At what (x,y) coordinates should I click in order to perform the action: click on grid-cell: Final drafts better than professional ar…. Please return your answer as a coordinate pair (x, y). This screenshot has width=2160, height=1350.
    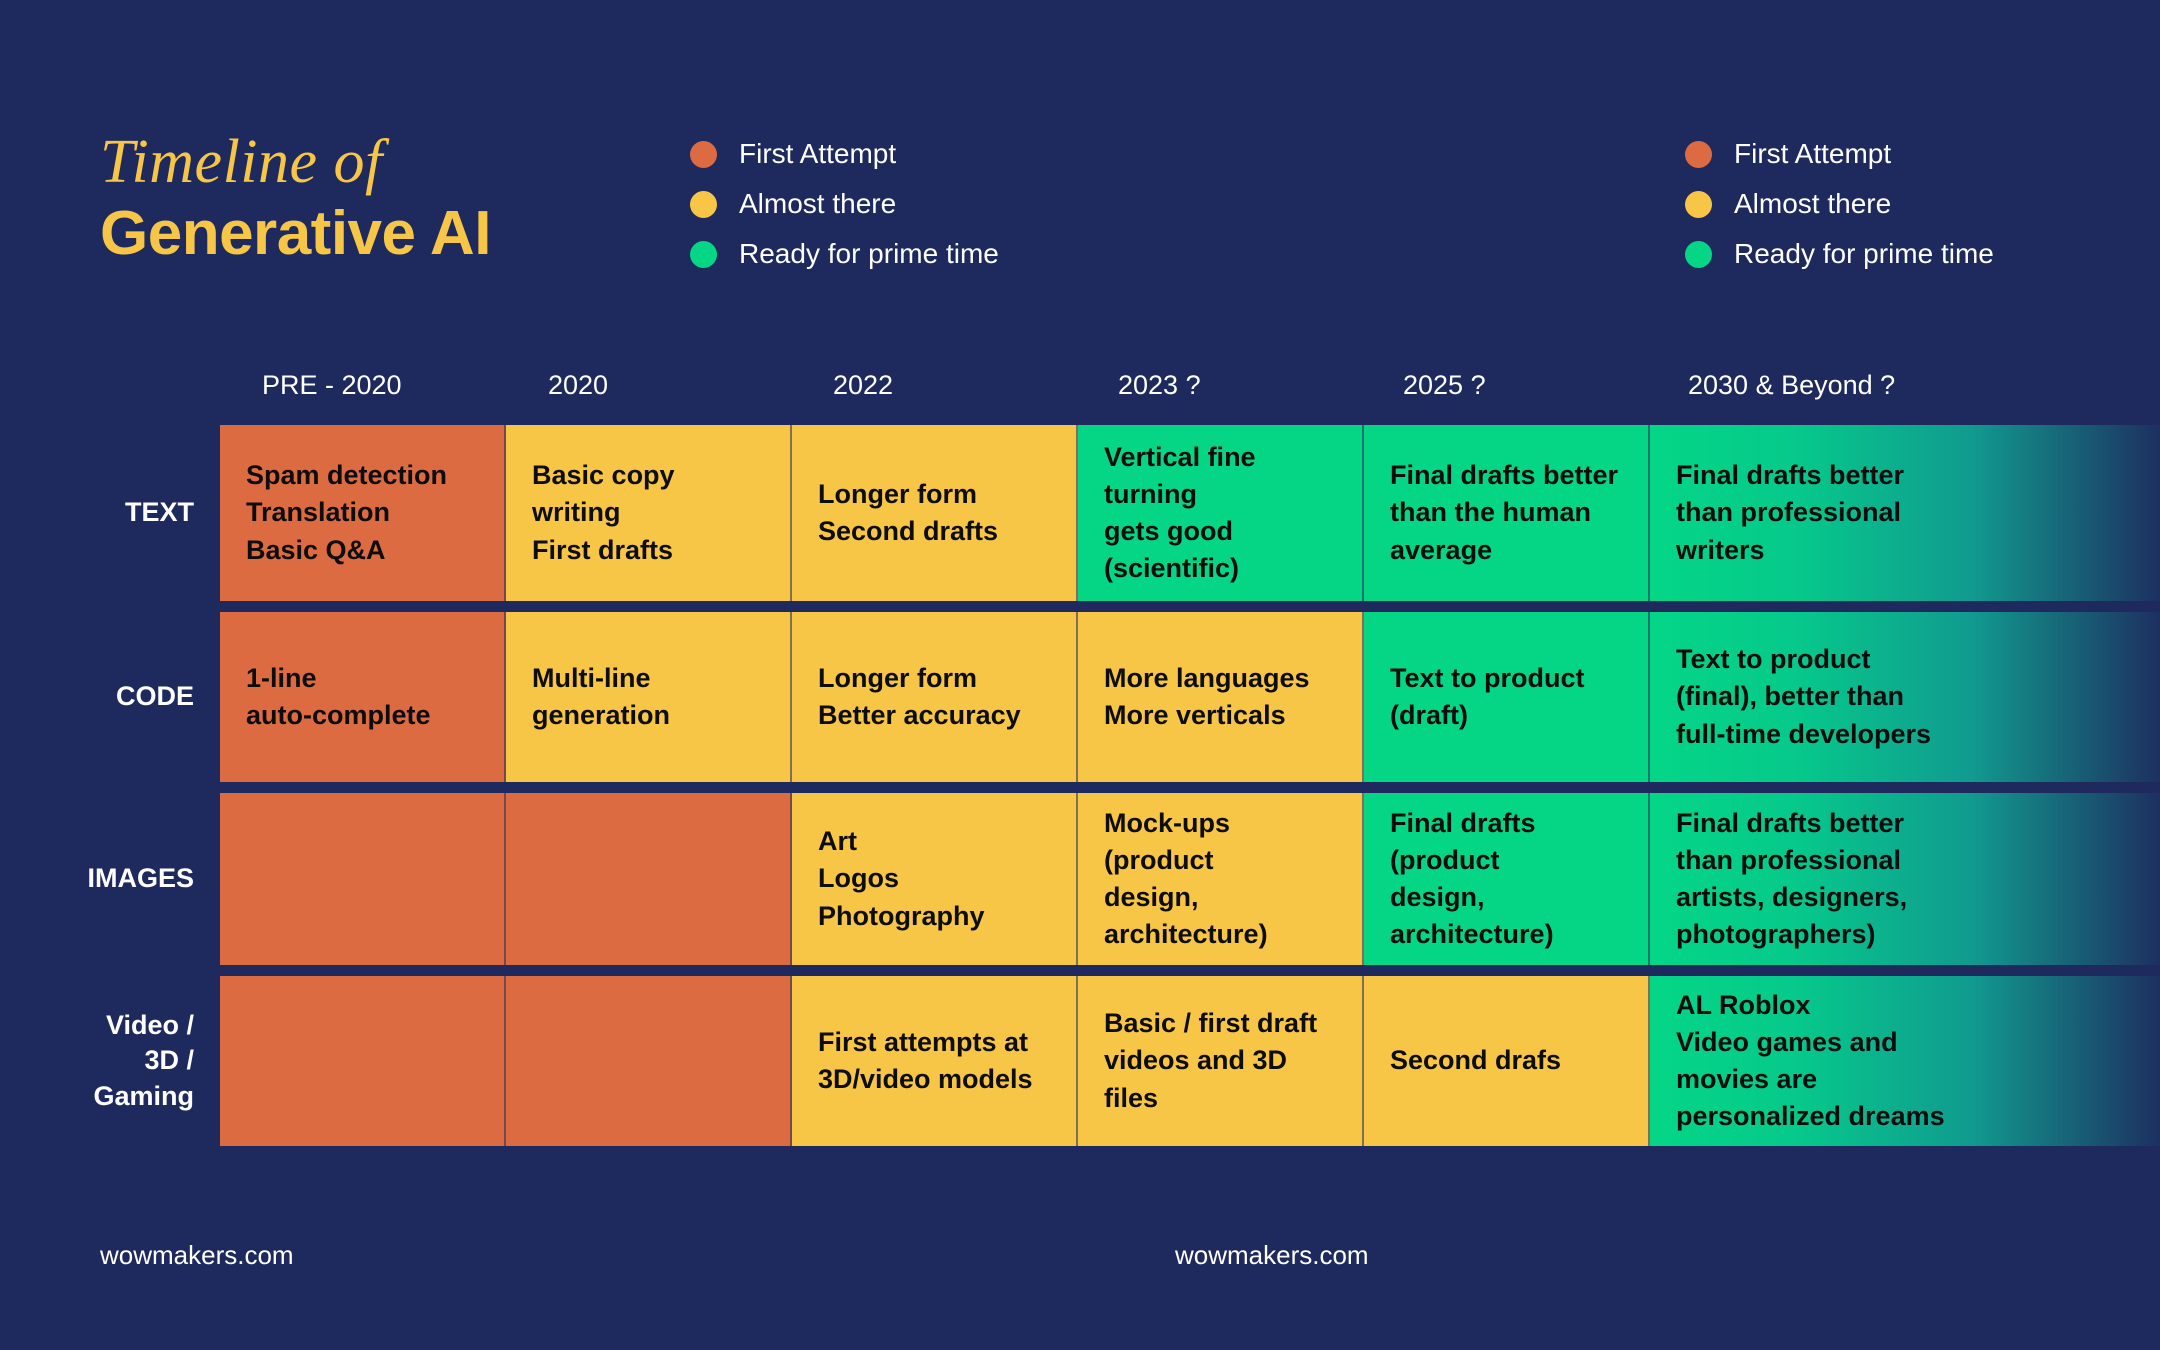
    Looking at the image, I should click on (1905, 879).